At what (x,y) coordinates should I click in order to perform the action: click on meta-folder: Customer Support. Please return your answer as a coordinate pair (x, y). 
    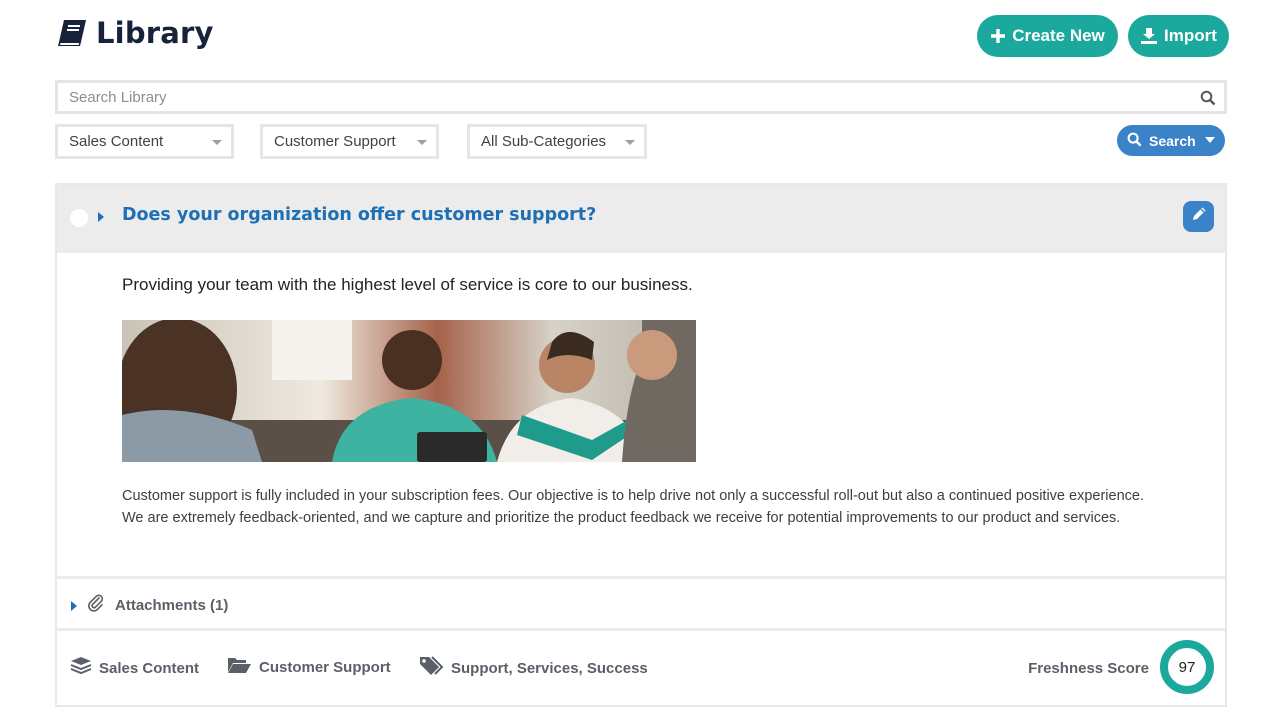
    Looking at the image, I should click on (309, 667).